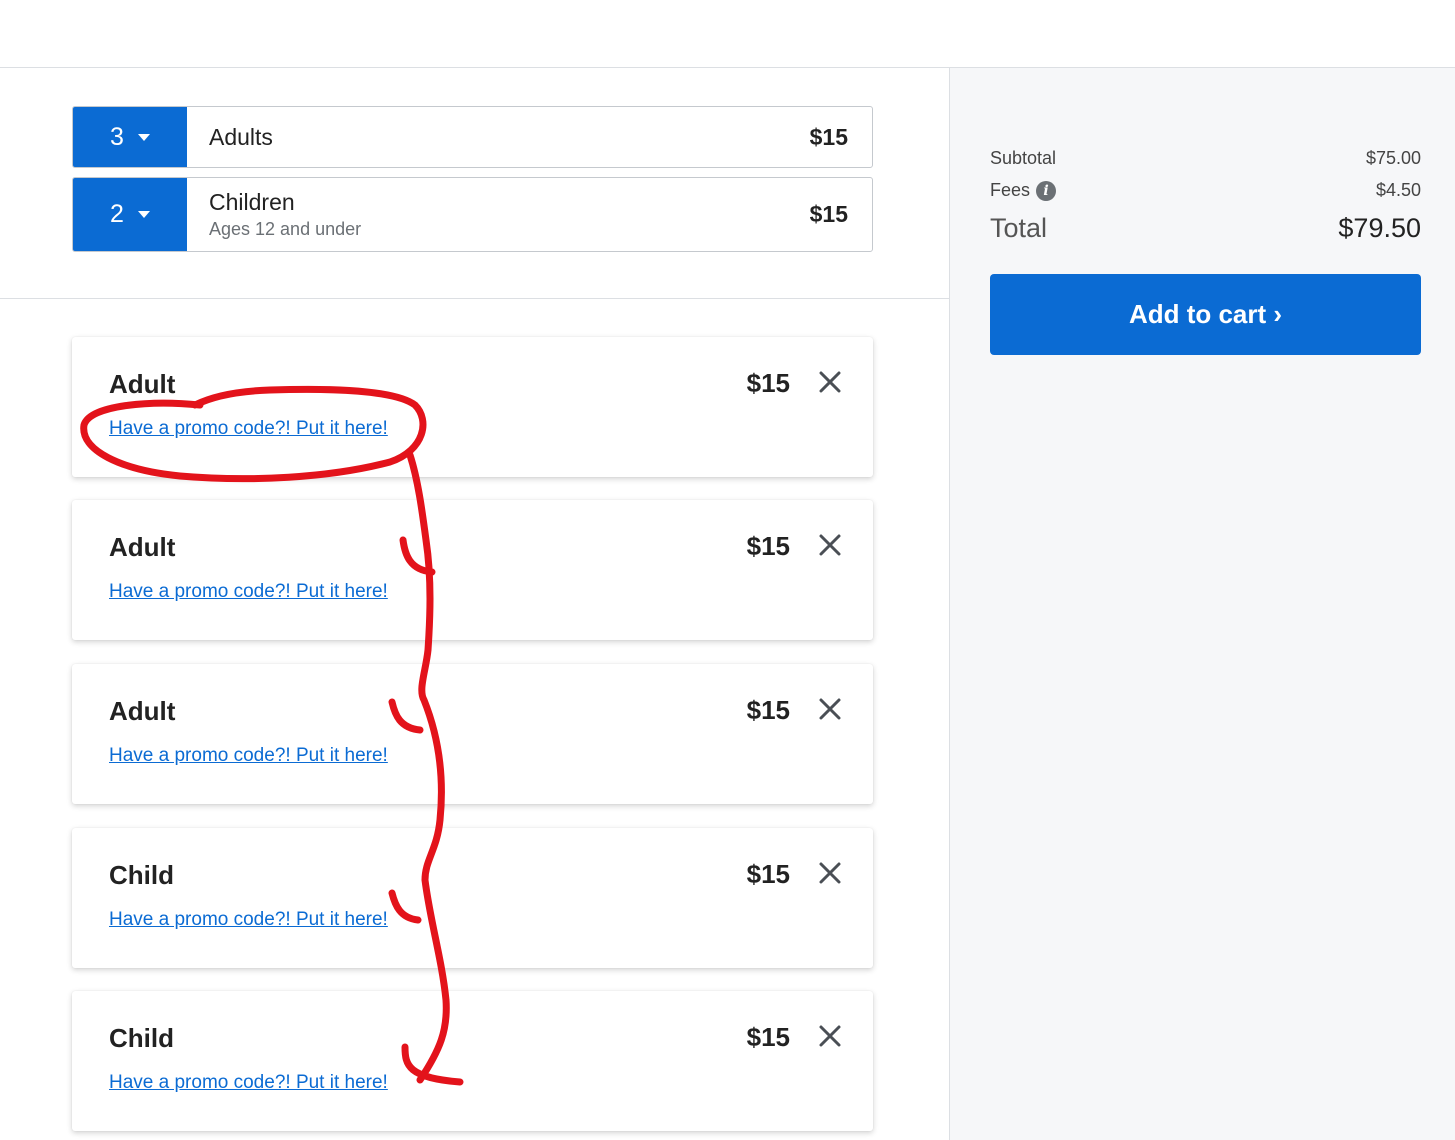  Describe the element at coordinates (117, 214) in the screenshot. I see `children-quantity-value: 2` at that location.